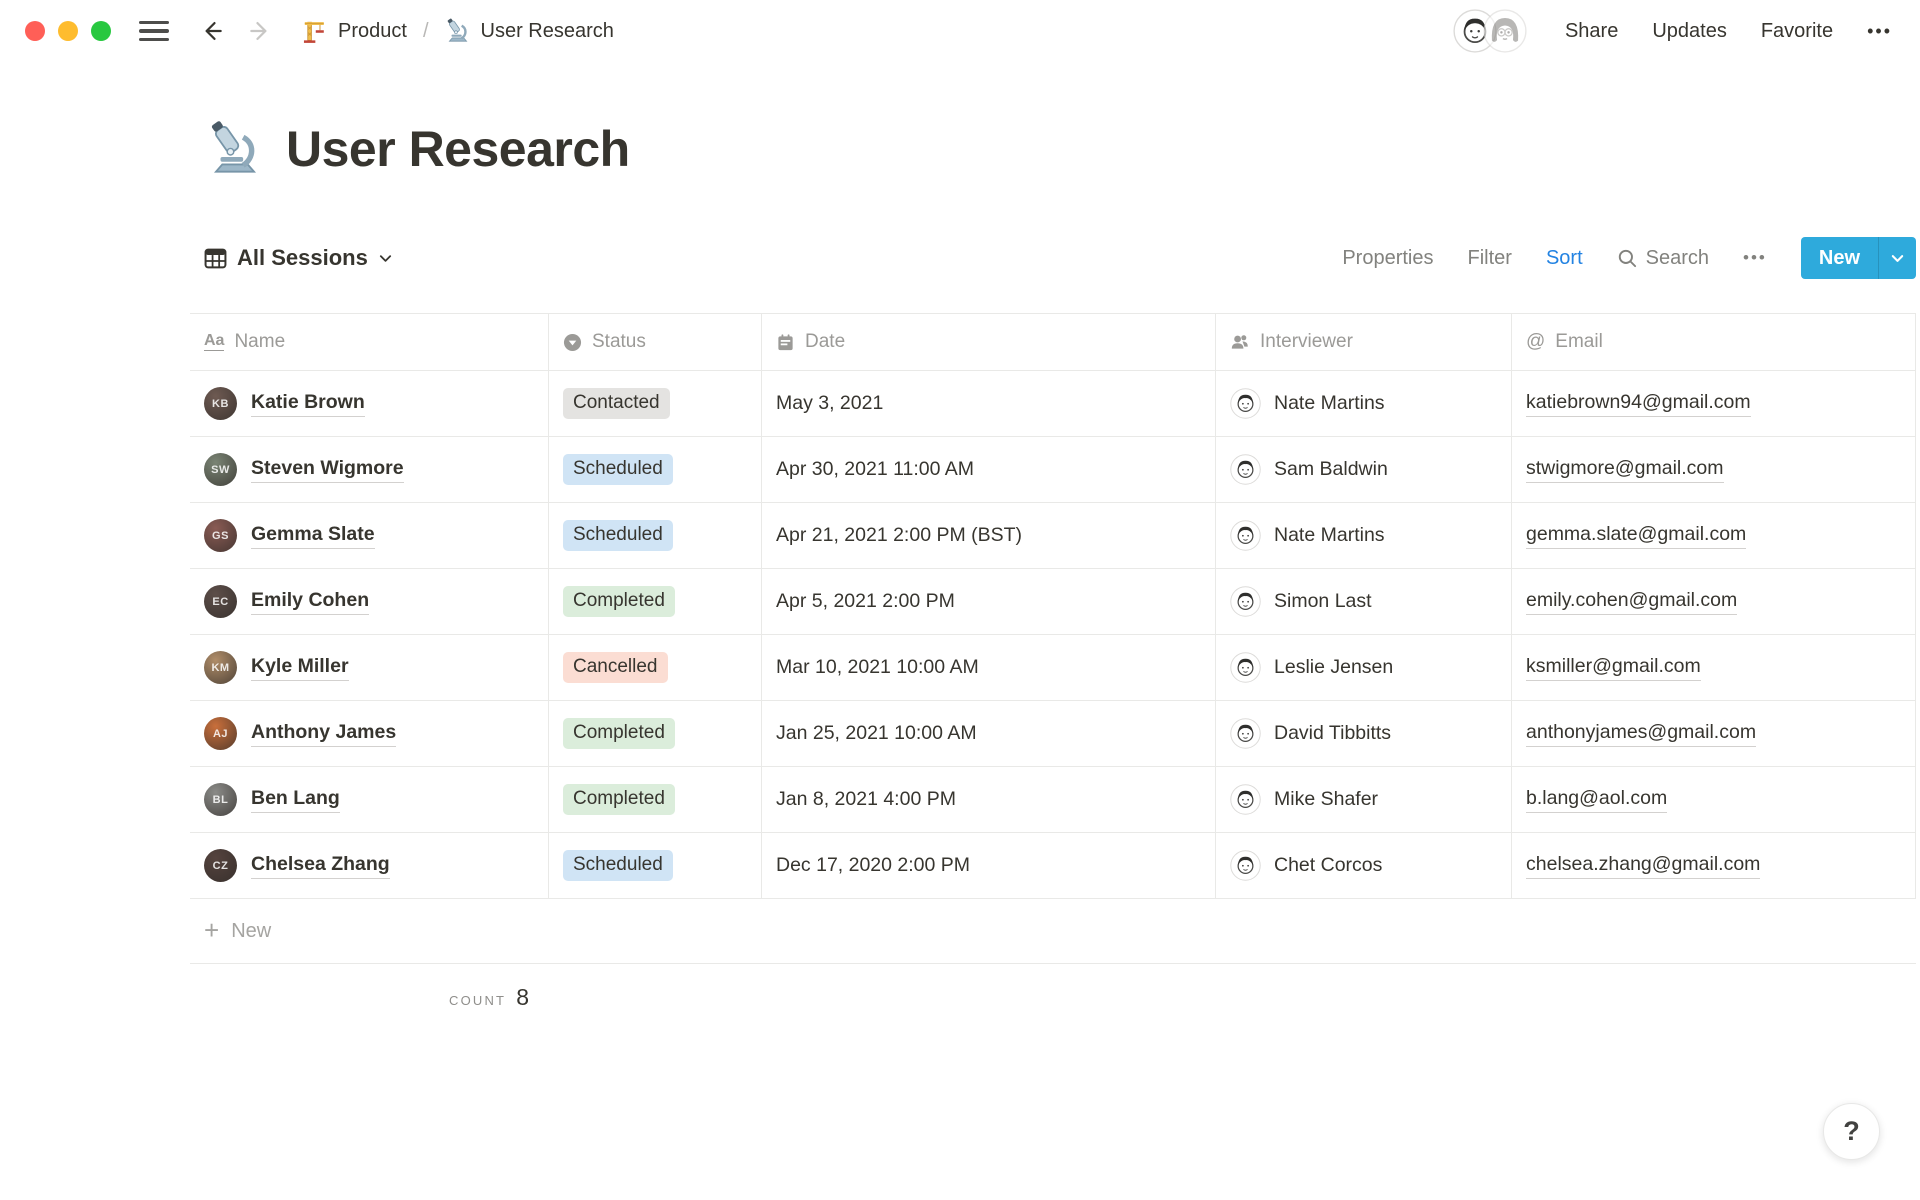 The width and height of the screenshot is (1920, 1200). Describe the element at coordinates (1053, 931) in the screenshot. I see `add-new-row-button: + New` at that location.